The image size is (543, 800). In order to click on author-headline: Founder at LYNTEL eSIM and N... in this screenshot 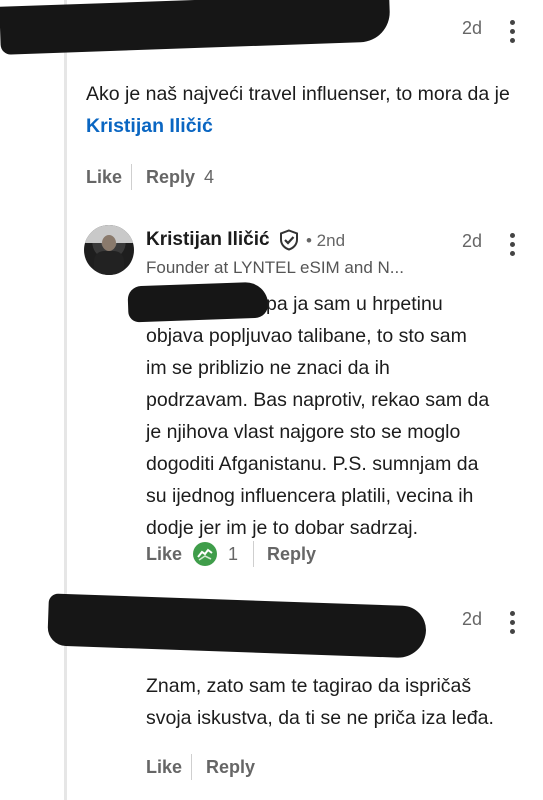, I will do `click(275, 267)`.